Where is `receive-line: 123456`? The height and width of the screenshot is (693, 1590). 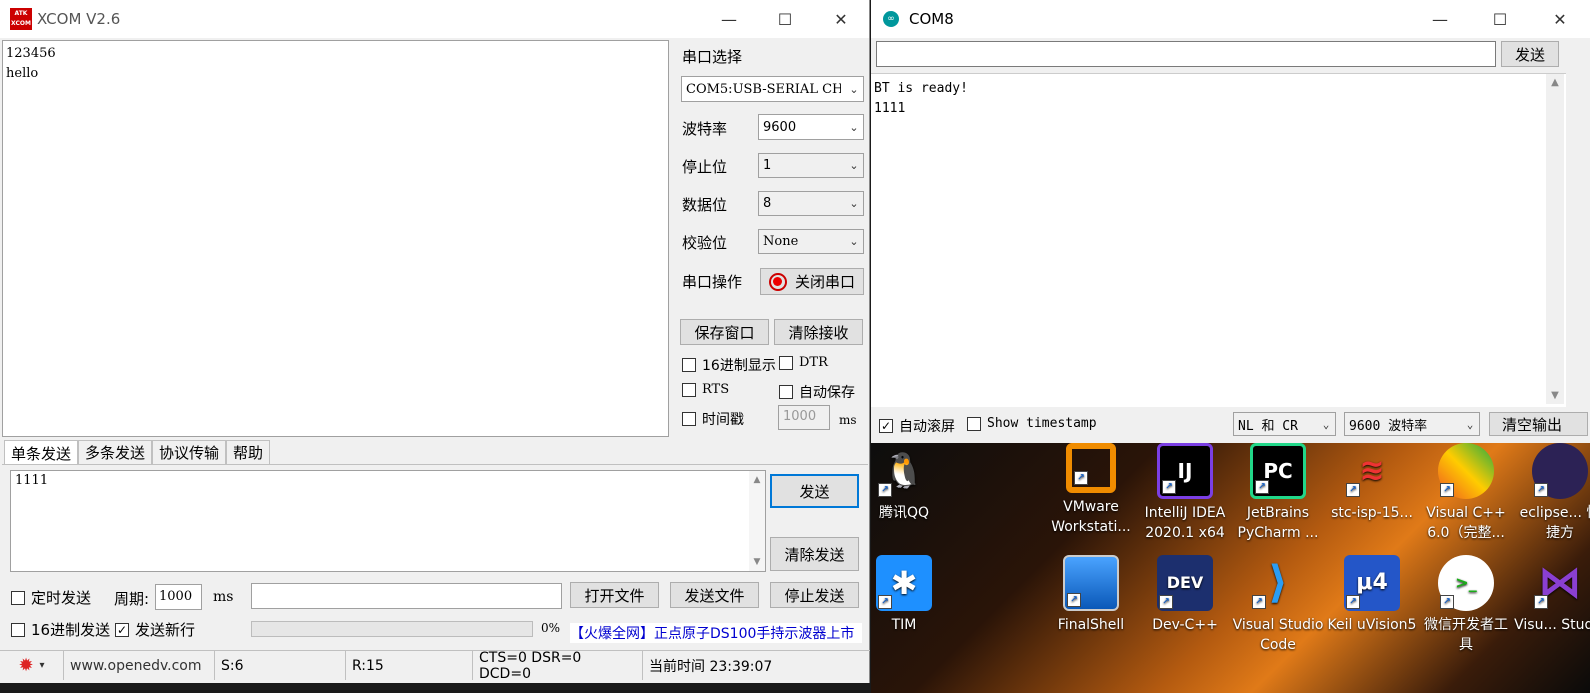 receive-line: 123456 is located at coordinates (31, 53).